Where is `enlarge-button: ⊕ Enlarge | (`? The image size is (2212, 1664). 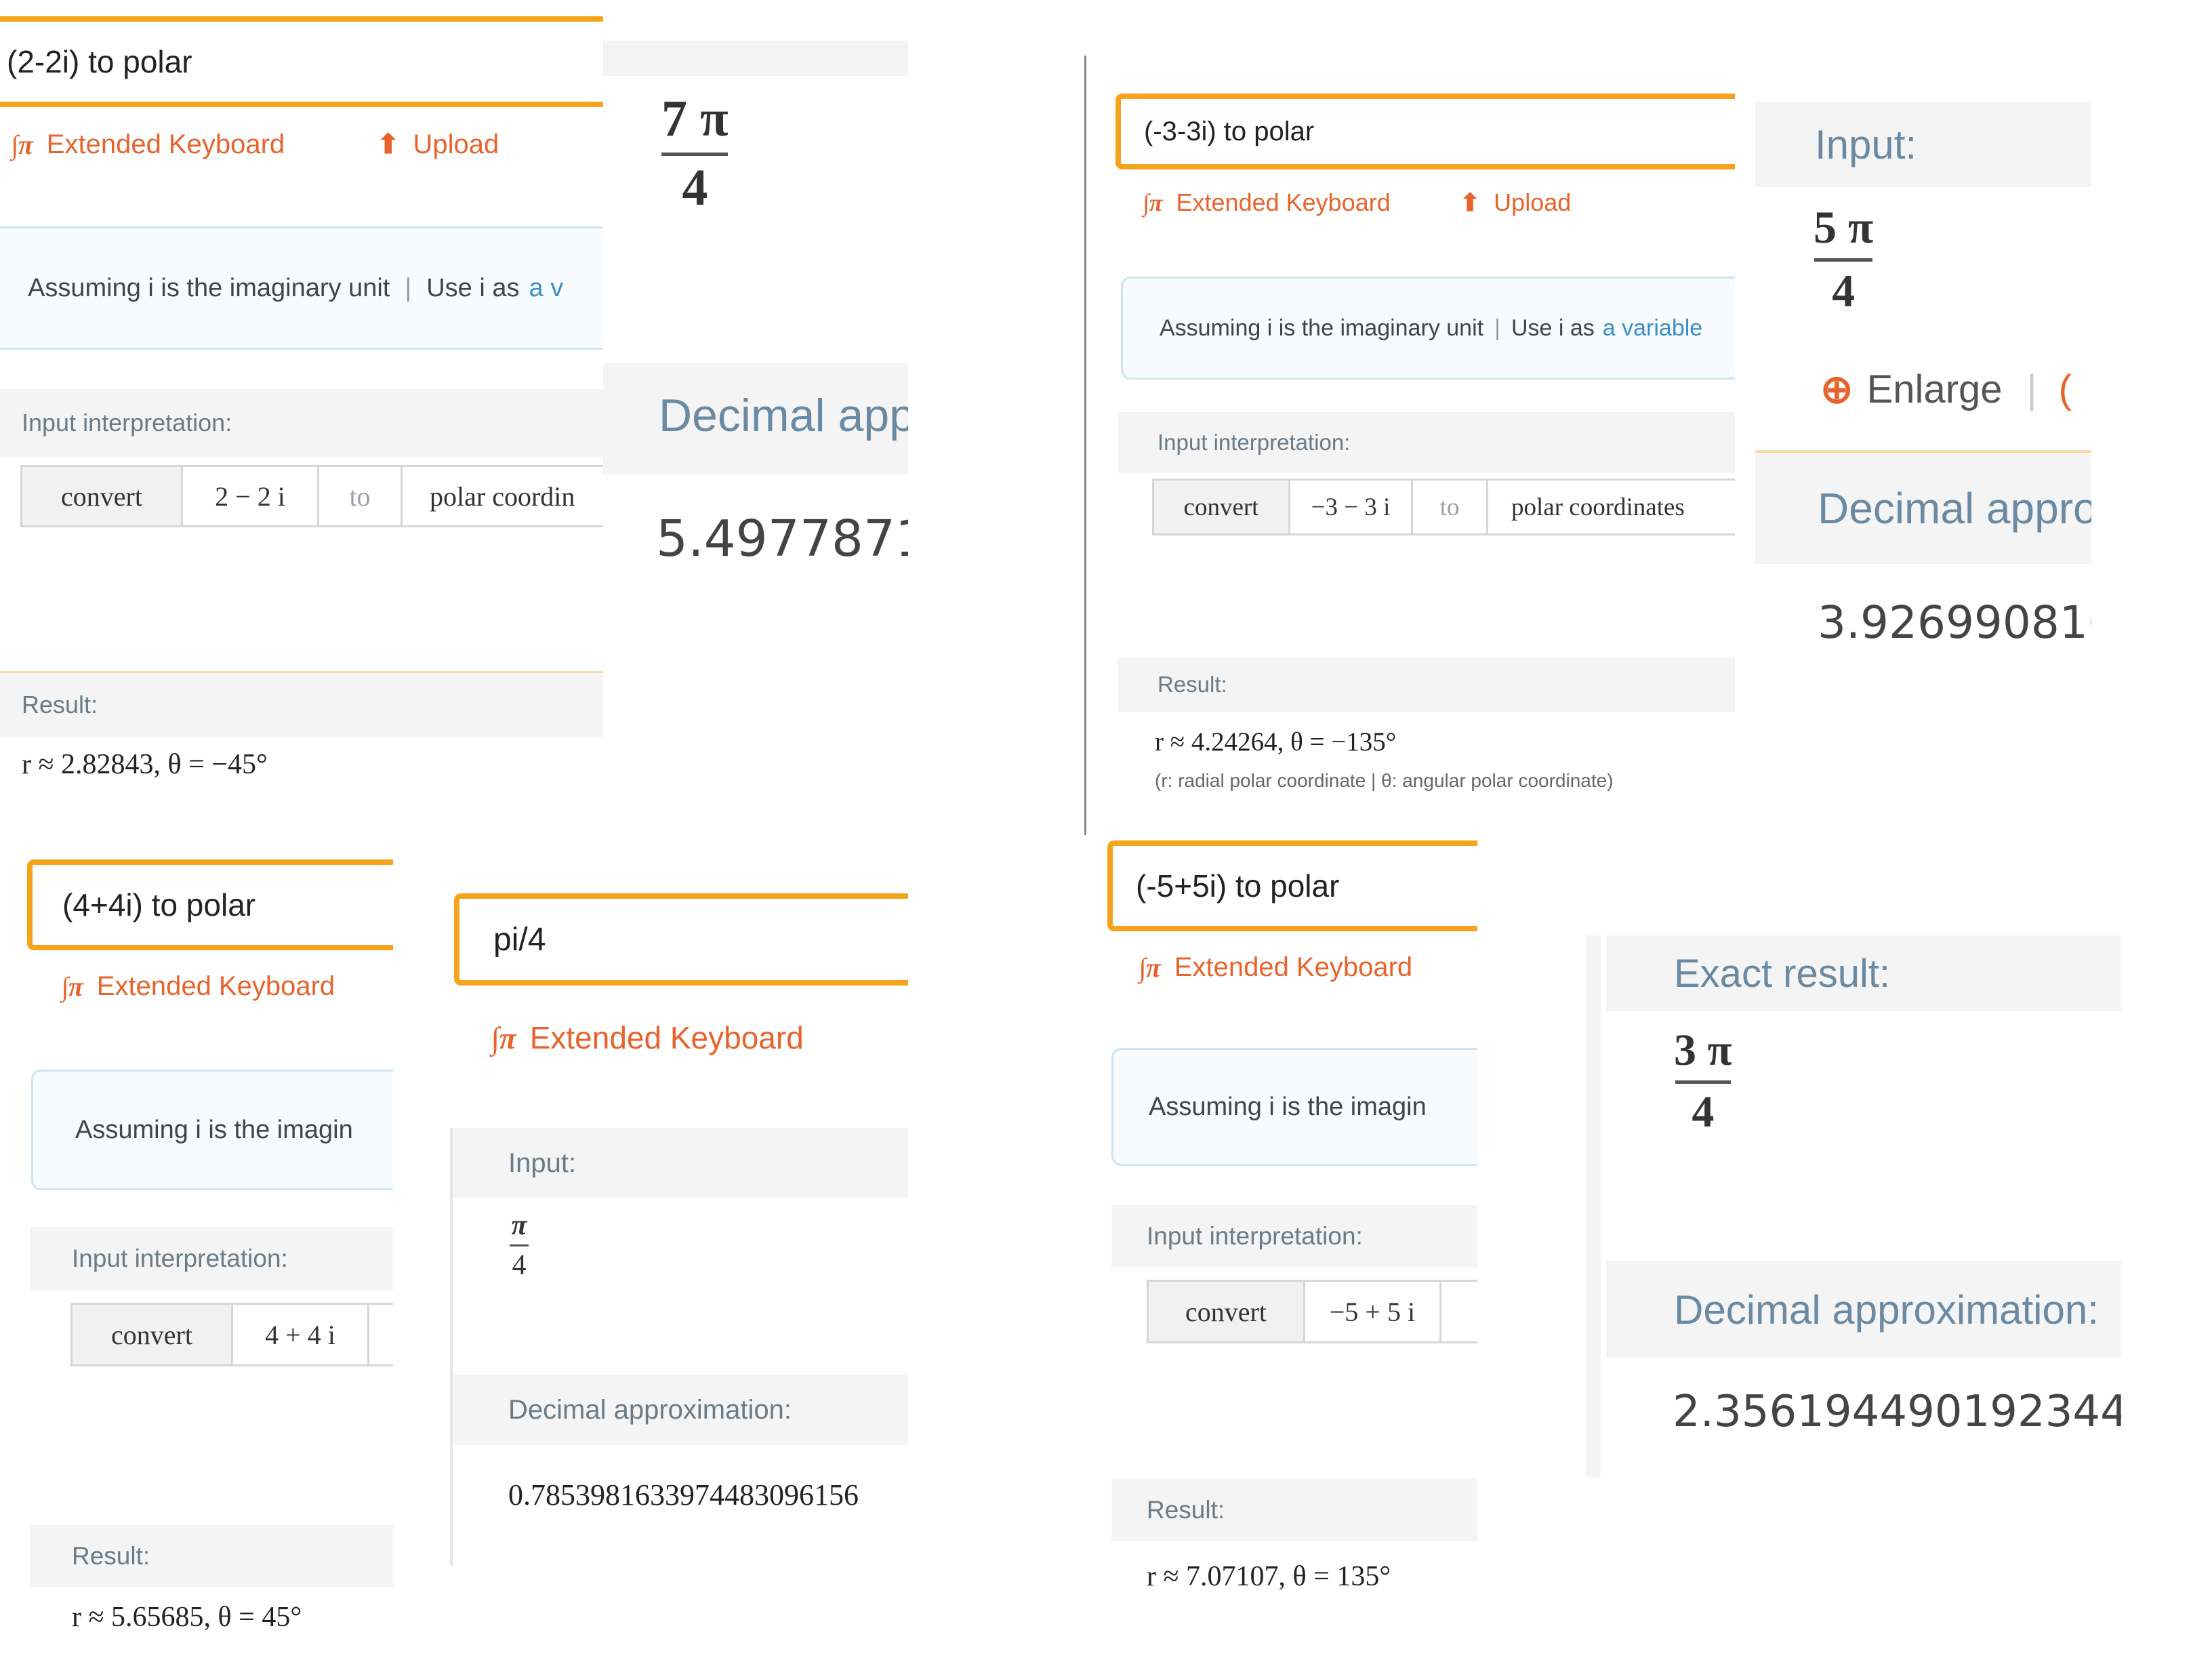 enlarge-button: ⊕ Enlarge | ( is located at coordinates (1946, 389).